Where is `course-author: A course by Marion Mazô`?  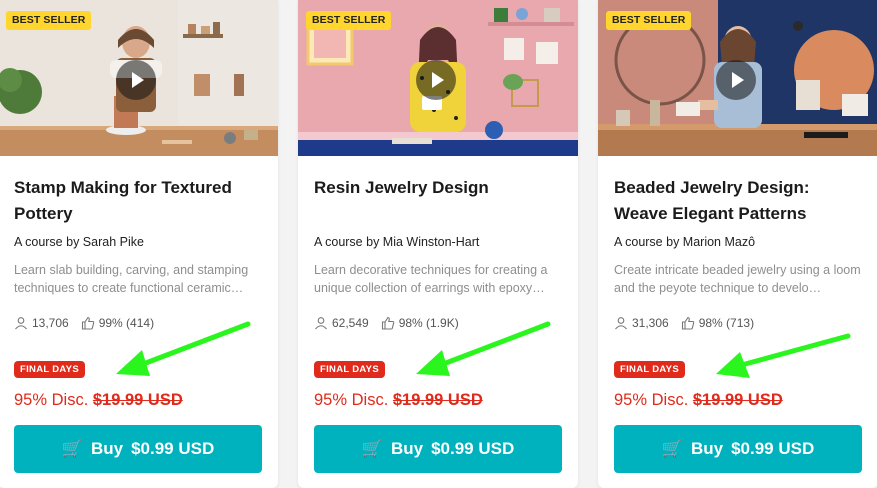
course-author: A course by Marion Mazô is located at coordinates (685, 242).